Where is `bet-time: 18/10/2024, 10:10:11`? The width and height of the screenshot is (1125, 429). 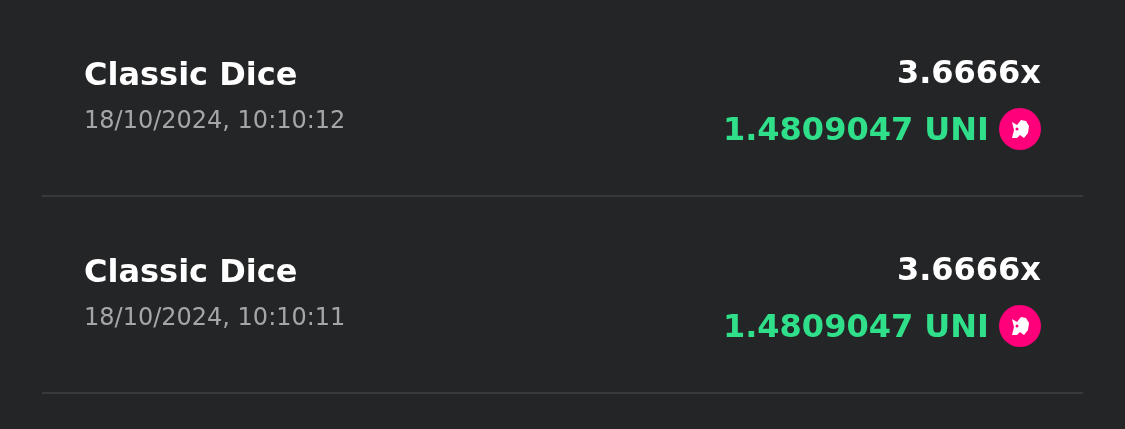 bet-time: 18/10/2024, 10:10:11 is located at coordinates (215, 317).